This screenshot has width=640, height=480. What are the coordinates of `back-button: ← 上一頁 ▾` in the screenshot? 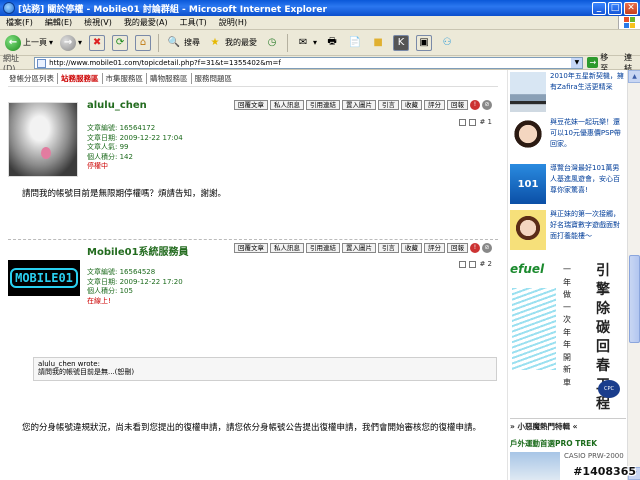 It's located at (29, 43).